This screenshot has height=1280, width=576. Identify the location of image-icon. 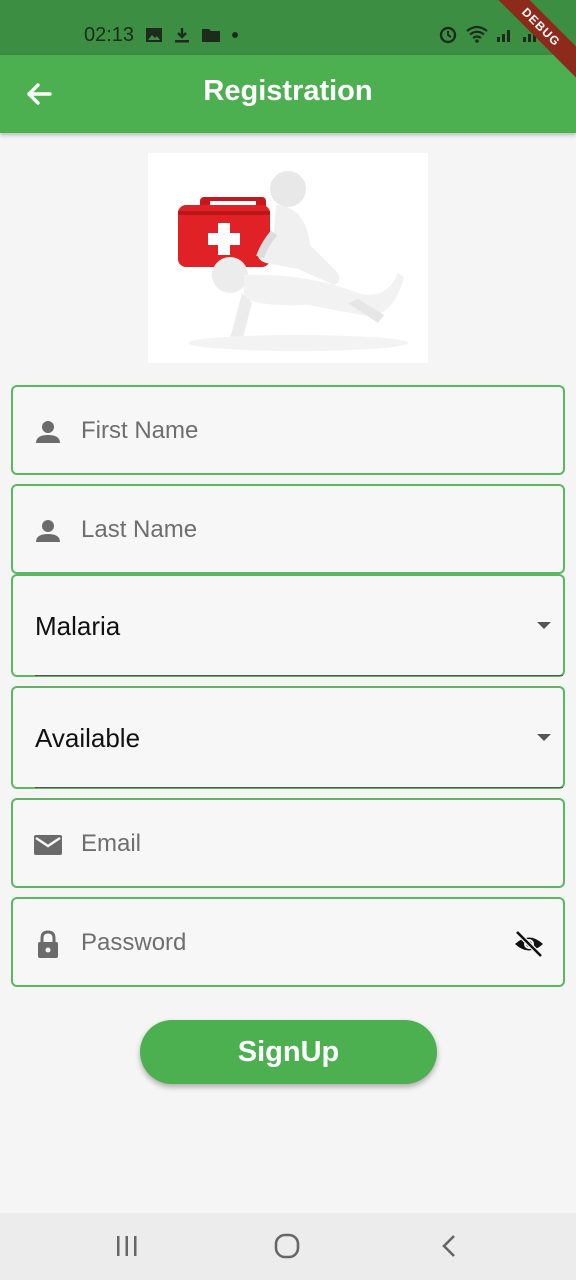
(154, 35).